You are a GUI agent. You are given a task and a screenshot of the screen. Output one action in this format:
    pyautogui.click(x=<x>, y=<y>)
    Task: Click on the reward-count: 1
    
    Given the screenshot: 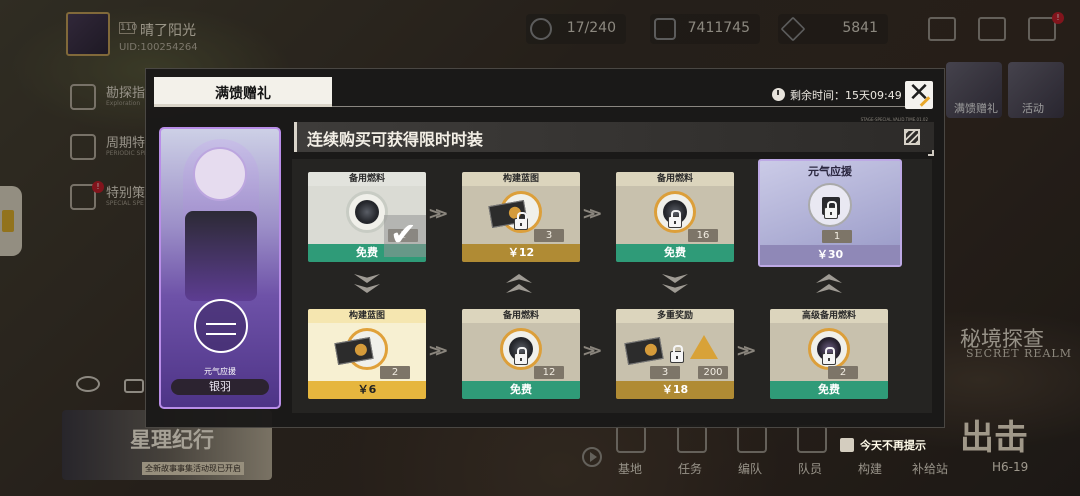 What is the action you would take?
    pyautogui.click(x=837, y=236)
    